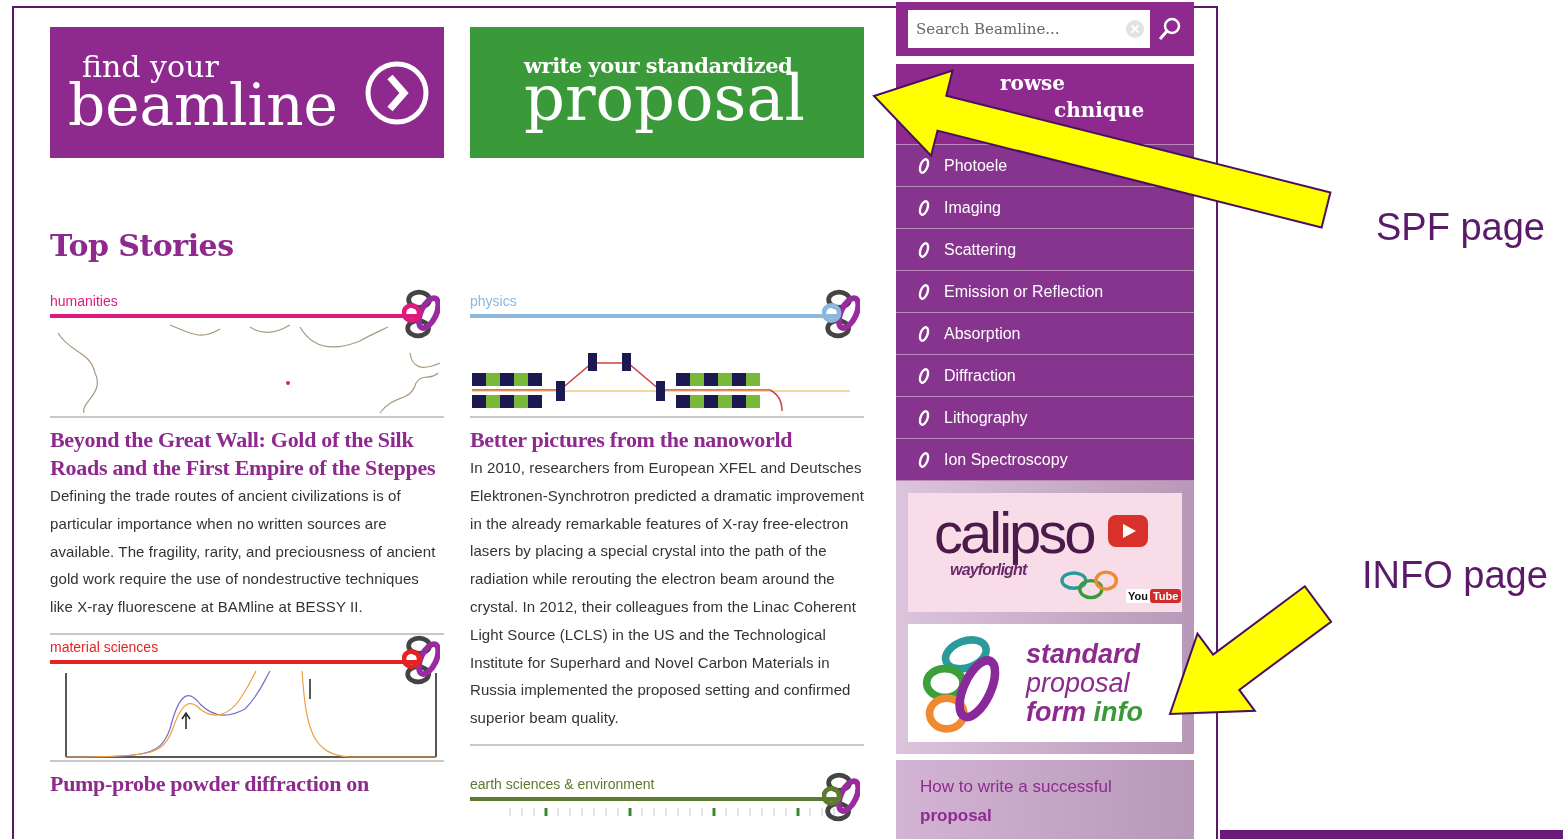 This screenshot has width=1563, height=839. What do you see at coordinates (247, 92) in the screenshot?
I see `find-beamline-banner: find your beamline` at bounding box center [247, 92].